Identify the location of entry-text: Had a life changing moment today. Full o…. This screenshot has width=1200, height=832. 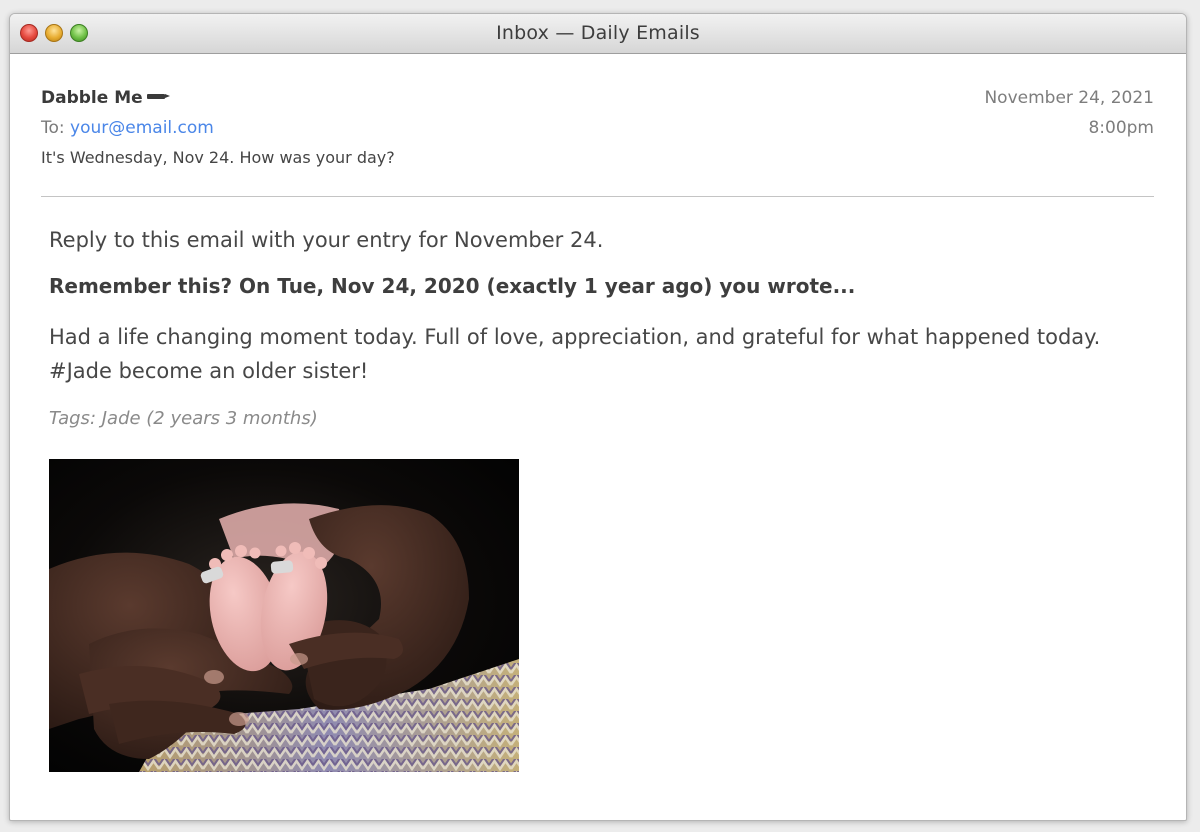
(575, 354).